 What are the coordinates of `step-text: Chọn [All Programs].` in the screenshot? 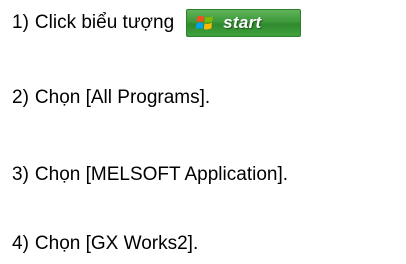 It's located at (122, 97).